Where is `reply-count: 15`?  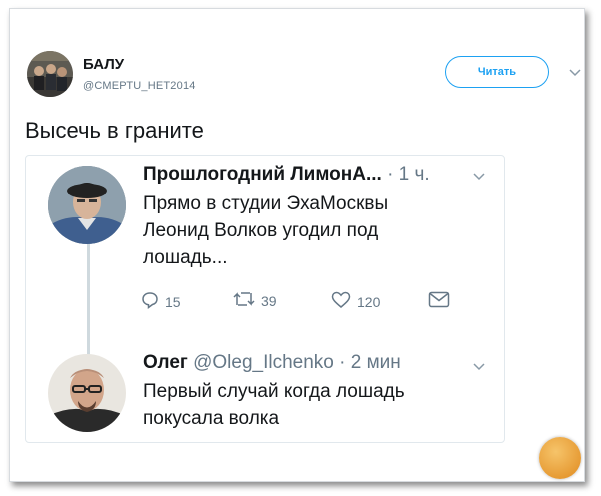
reply-count: 15 is located at coordinates (173, 301).